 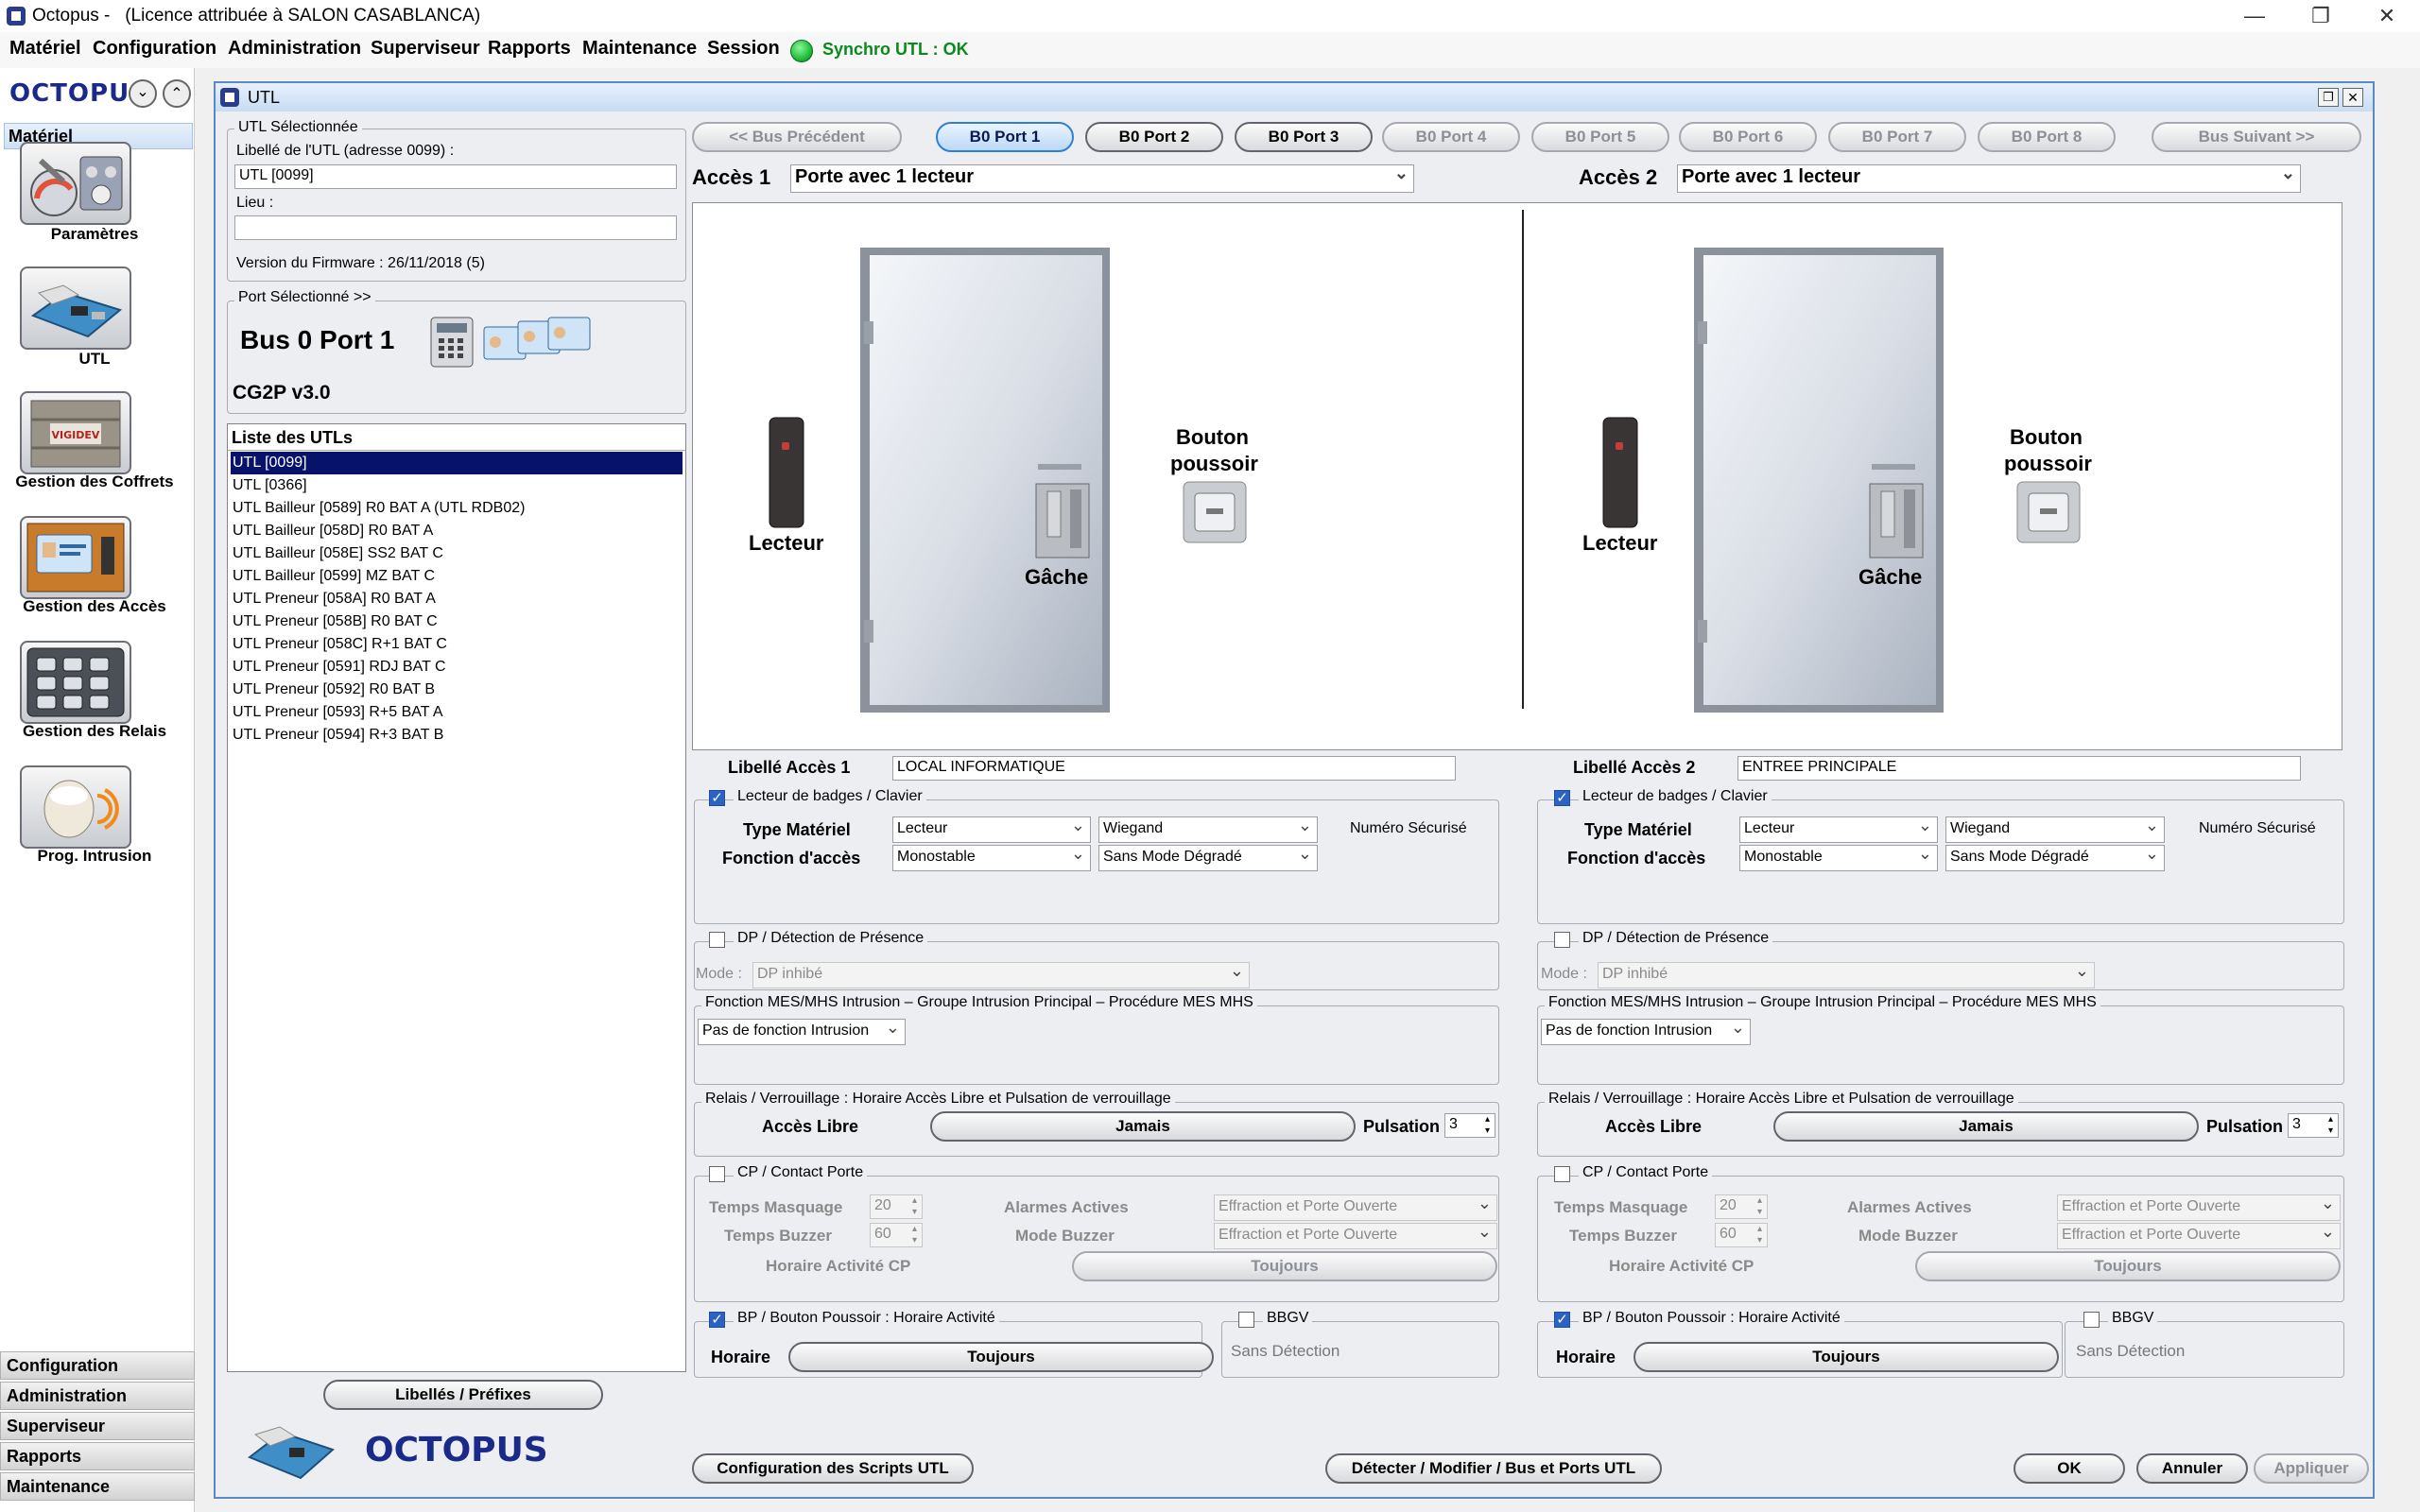 I want to click on acces-tool-button, so click(x=75, y=557).